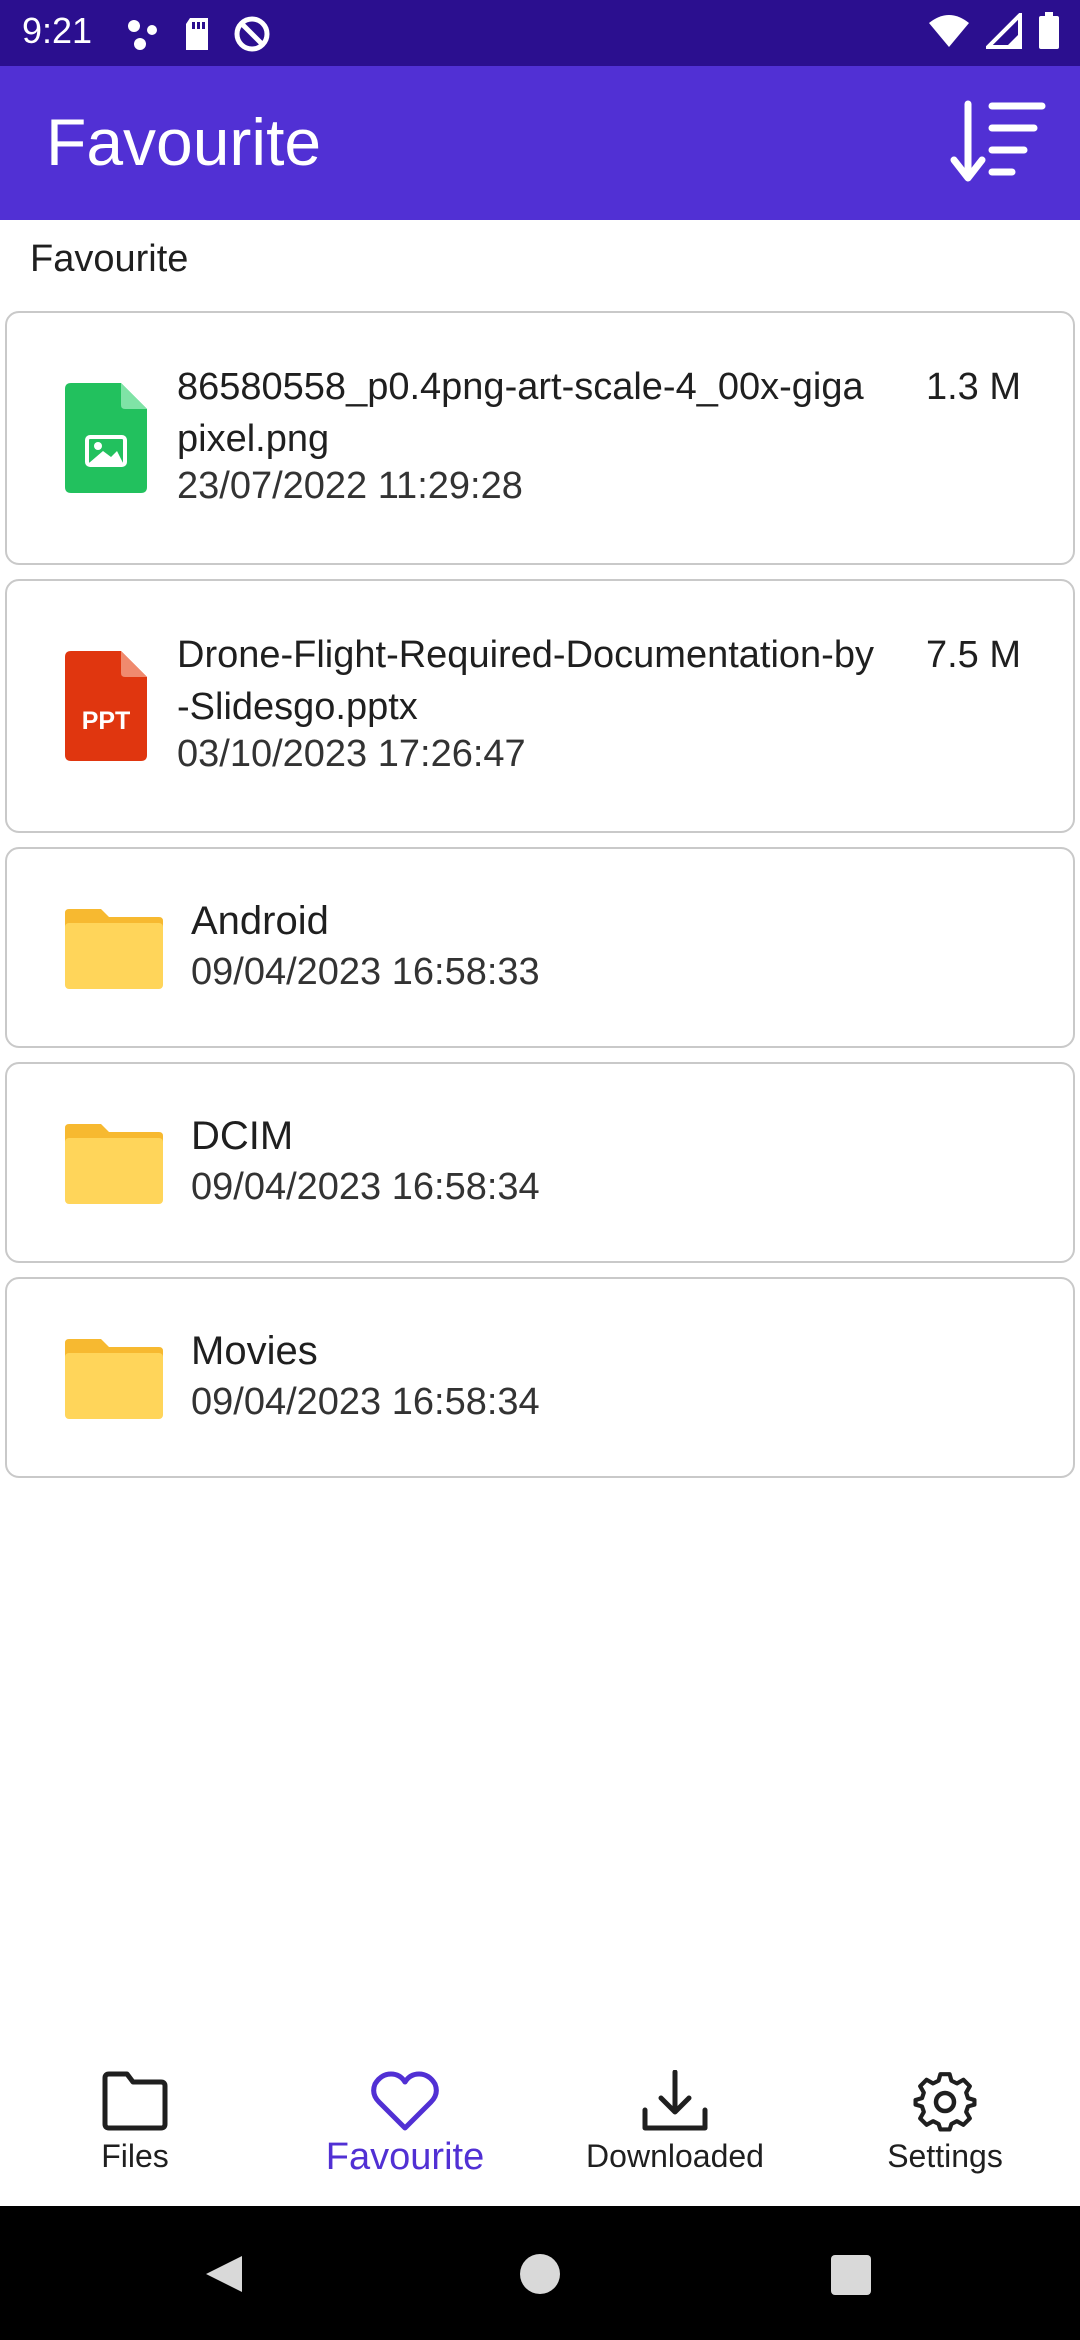 The image size is (1080, 2340). Describe the element at coordinates (405, 2101) in the screenshot. I see `heart-icon` at that location.